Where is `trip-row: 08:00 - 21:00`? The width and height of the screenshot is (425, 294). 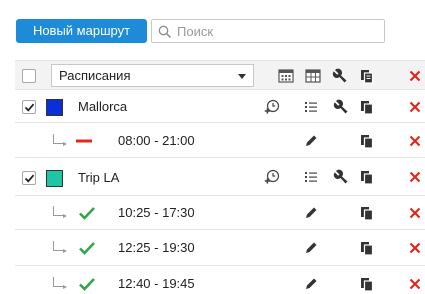 trip-row: 08:00 - 21:00 is located at coordinates (220, 141).